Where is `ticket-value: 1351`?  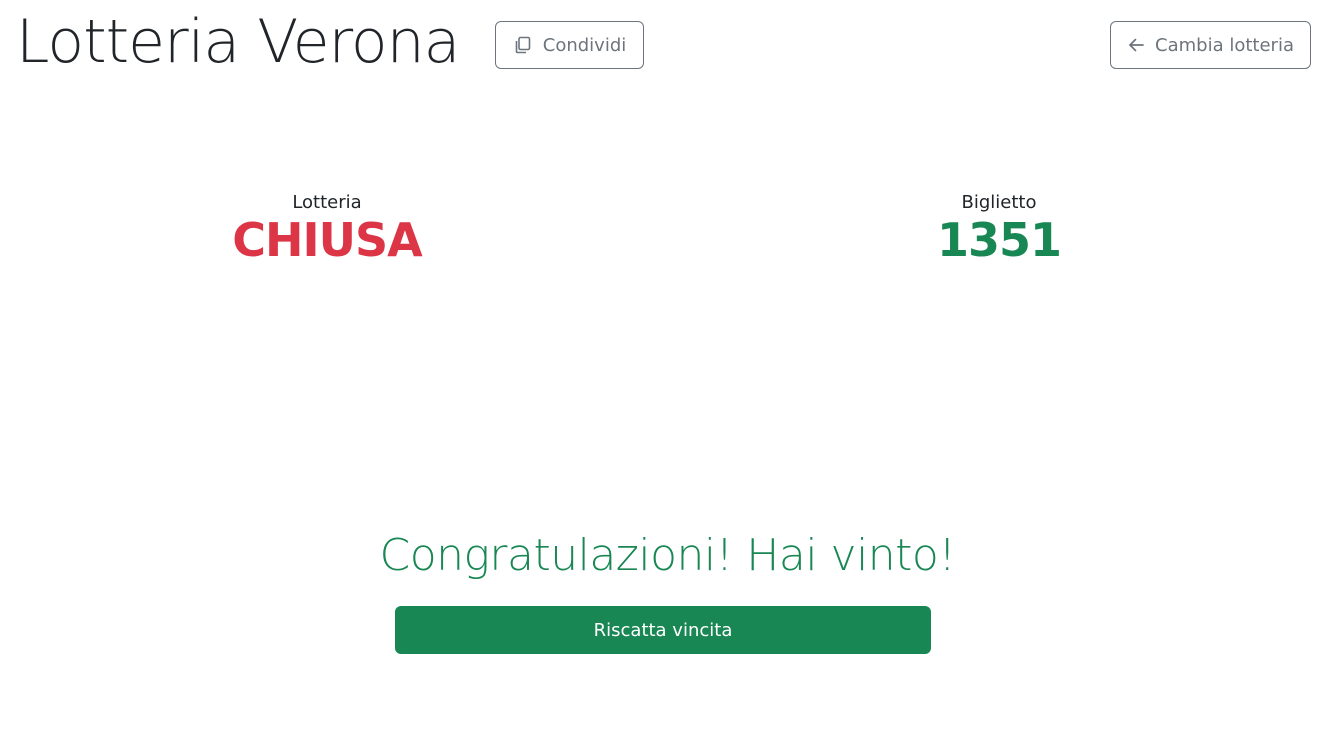
ticket-value: 1351 is located at coordinates (999, 240).